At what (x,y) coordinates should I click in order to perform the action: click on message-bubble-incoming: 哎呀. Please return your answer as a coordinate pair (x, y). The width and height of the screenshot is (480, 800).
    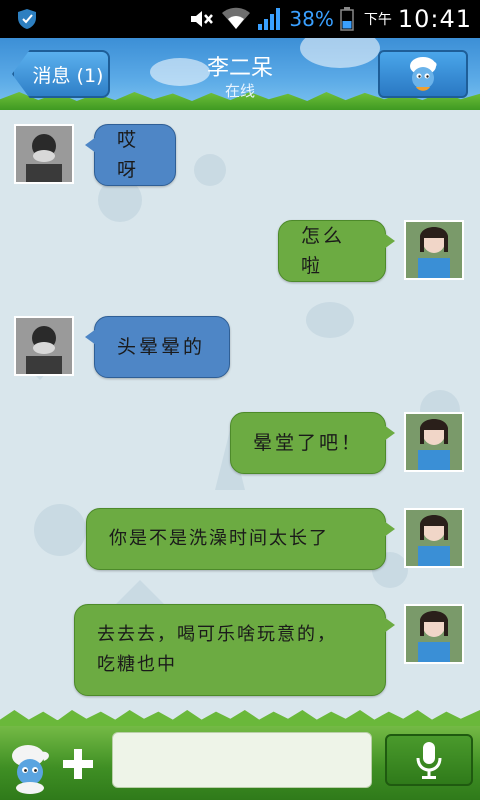
    Looking at the image, I should click on (130, 155).